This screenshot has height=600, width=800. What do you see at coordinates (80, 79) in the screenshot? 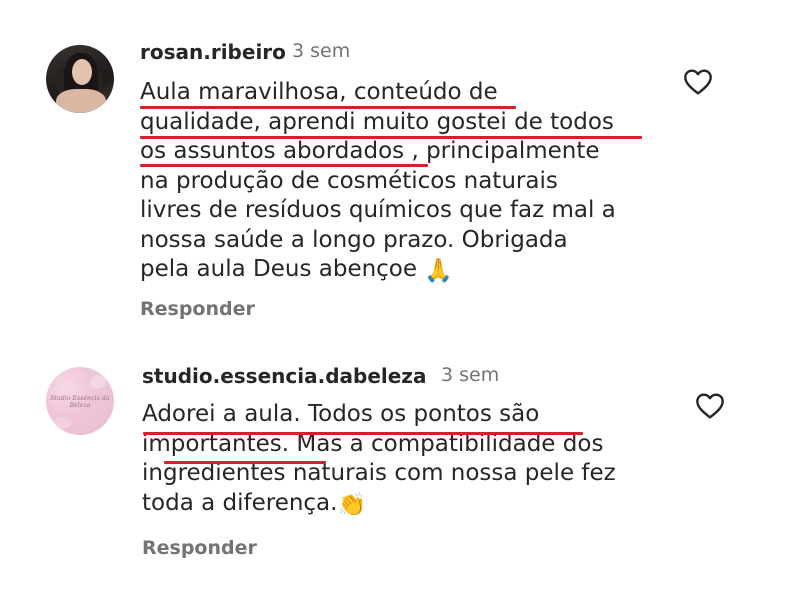
I see `avatar` at bounding box center [80, 79].